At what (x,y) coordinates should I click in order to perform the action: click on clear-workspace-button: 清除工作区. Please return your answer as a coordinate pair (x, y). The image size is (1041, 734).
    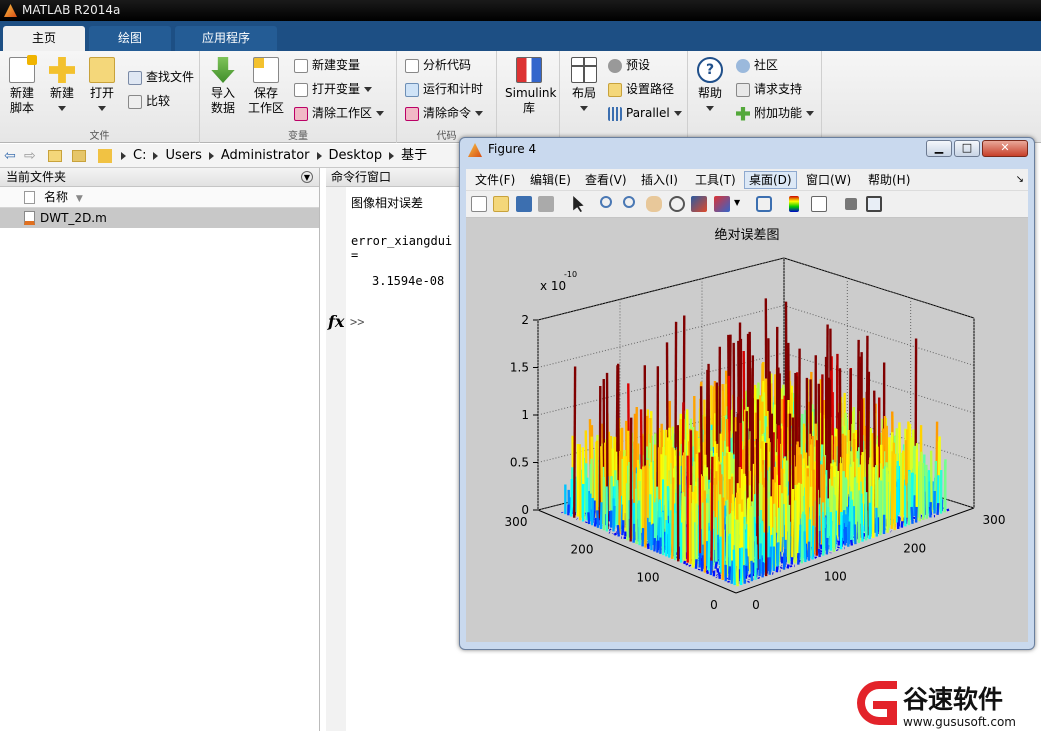
    Looking at the image, I should click on (339, 113).